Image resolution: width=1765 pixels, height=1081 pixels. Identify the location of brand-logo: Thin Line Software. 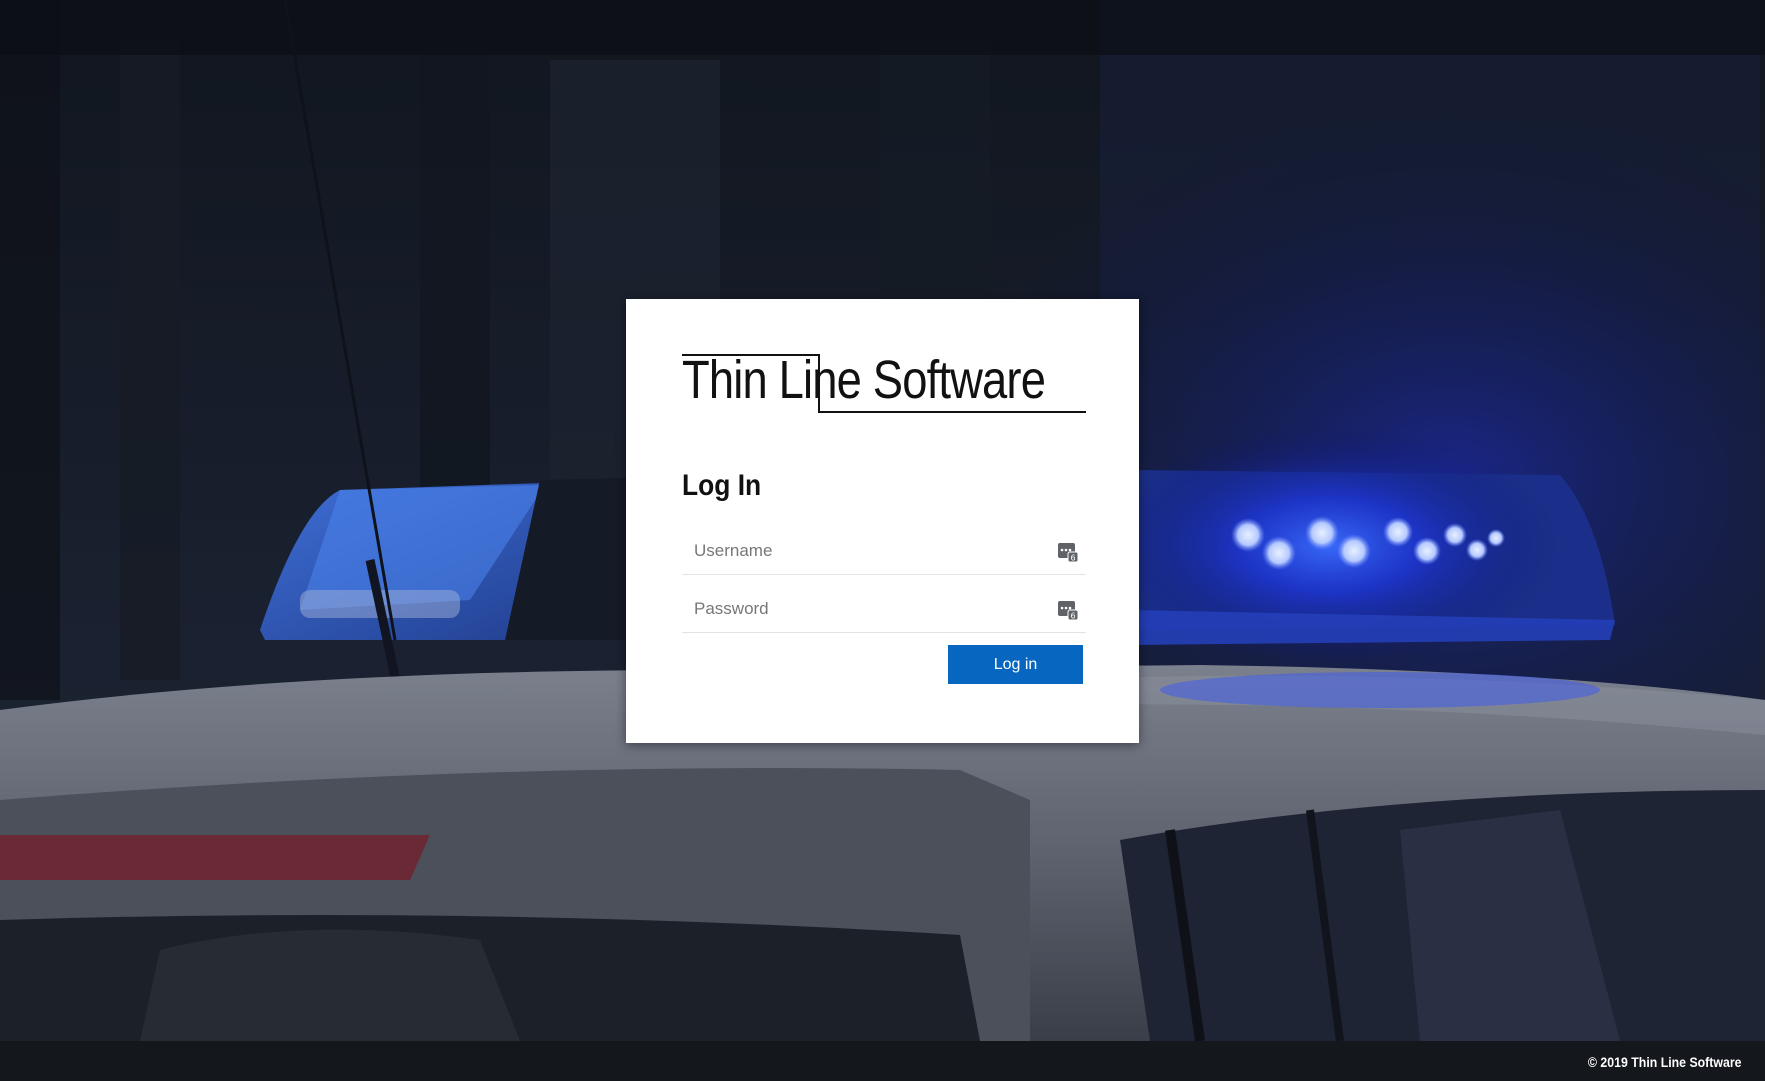
(884, 382).